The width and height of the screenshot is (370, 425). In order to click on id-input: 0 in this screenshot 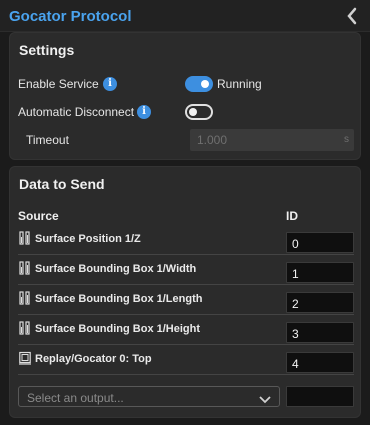, I will do `click(320, 242)`.